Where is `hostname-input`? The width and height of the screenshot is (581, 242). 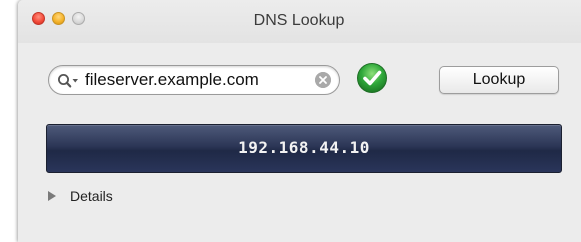
hostname-input is located at coordinates (195, 80).